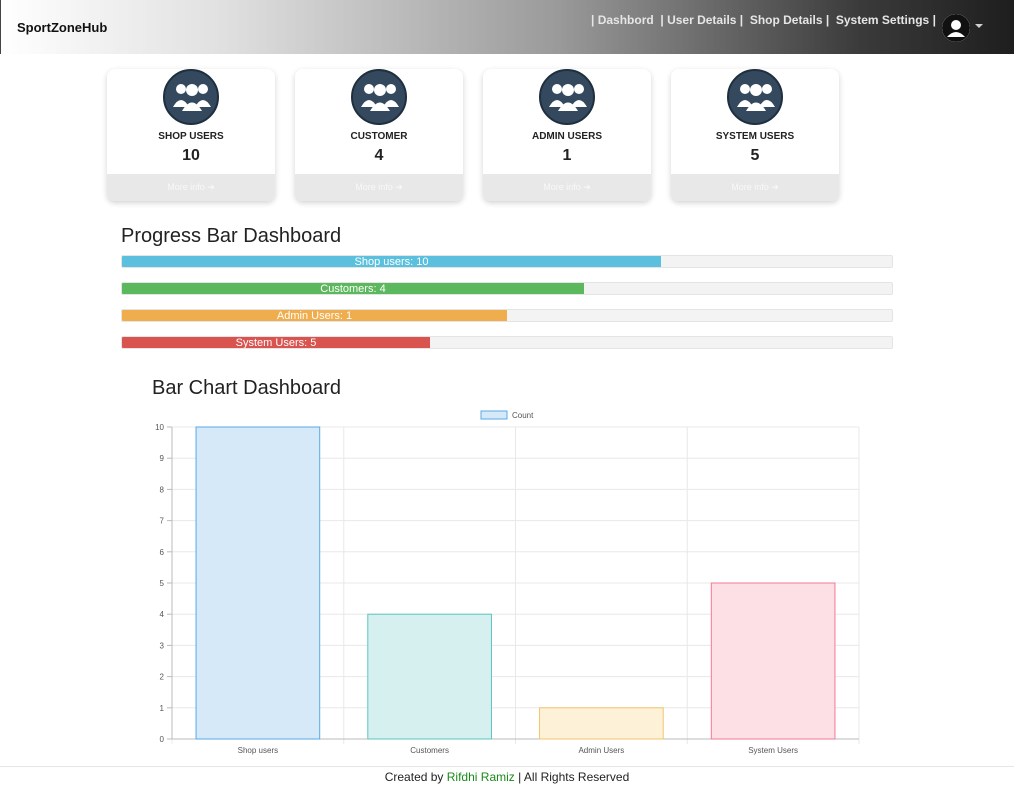 This screenshot has width=1014, height=786. I want to click on bar-chart-section-title: Bar Chart Dashboard, so click(246, 388).